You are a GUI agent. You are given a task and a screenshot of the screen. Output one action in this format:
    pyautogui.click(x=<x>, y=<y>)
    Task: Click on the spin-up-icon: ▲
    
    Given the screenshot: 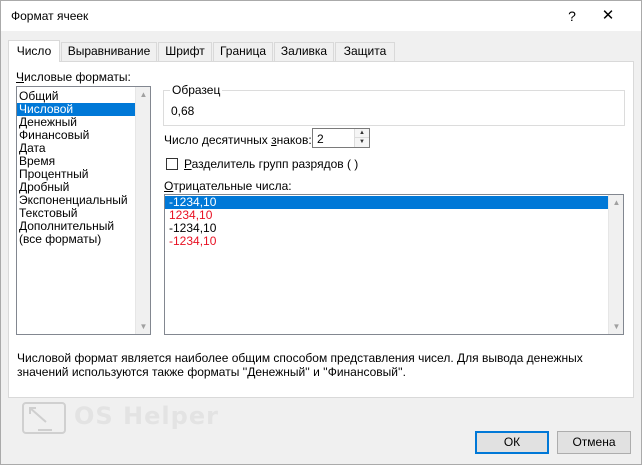 What is the action you would take?
    pyautogui.click(x=362, y=133)
    